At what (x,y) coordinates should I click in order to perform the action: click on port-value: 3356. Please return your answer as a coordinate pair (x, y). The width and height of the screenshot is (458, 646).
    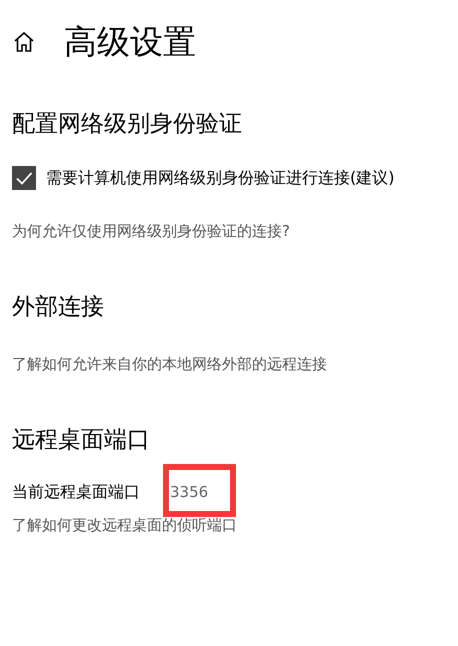
    Looking at the image, I should click on (189, 492).